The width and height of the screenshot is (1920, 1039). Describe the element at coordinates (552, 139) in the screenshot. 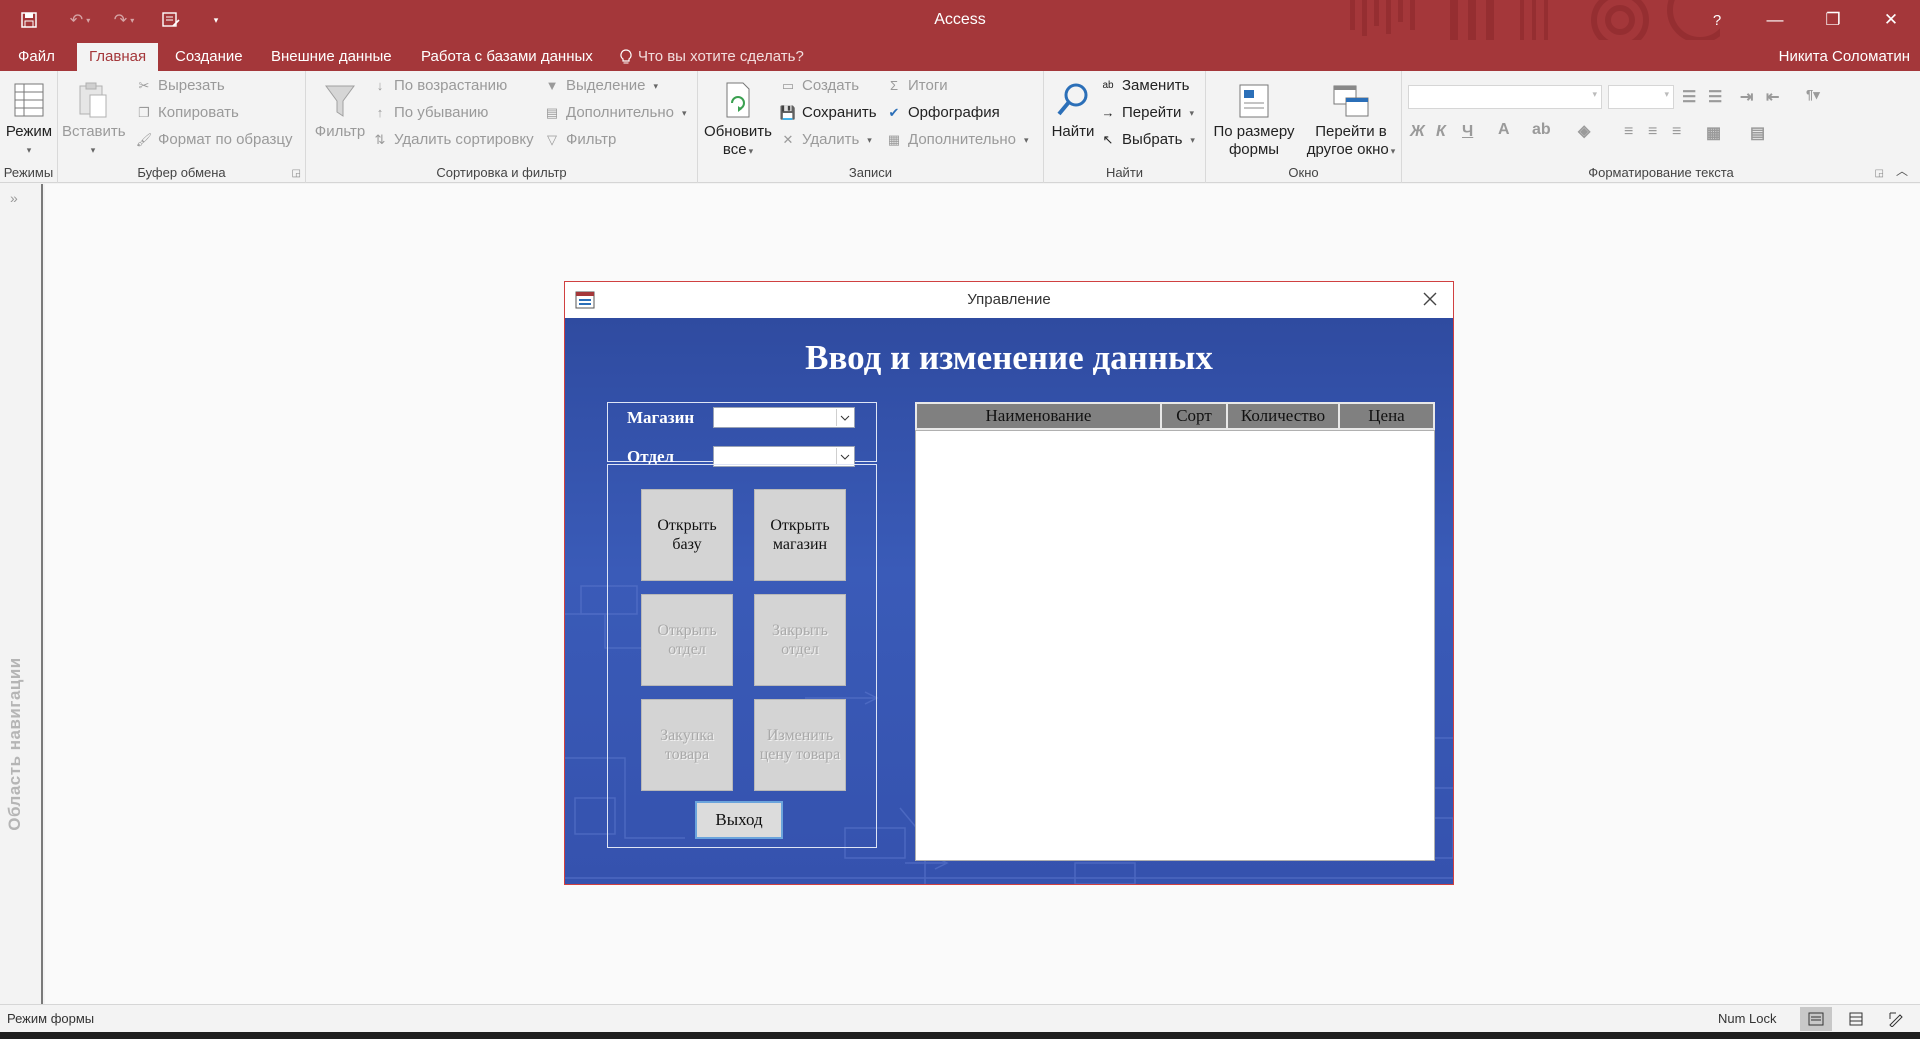

I see `toggle-filter-icon: ▽` at that location.